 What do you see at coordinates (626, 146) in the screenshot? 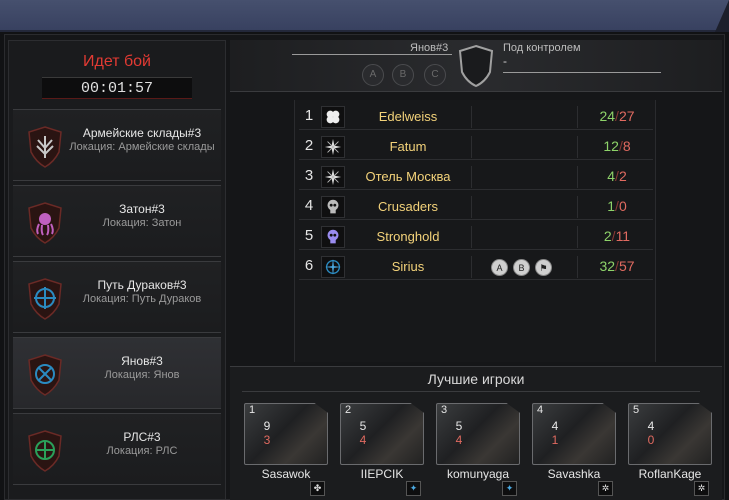
I see `clan-losses: 8` at bounding box center [626, 146].